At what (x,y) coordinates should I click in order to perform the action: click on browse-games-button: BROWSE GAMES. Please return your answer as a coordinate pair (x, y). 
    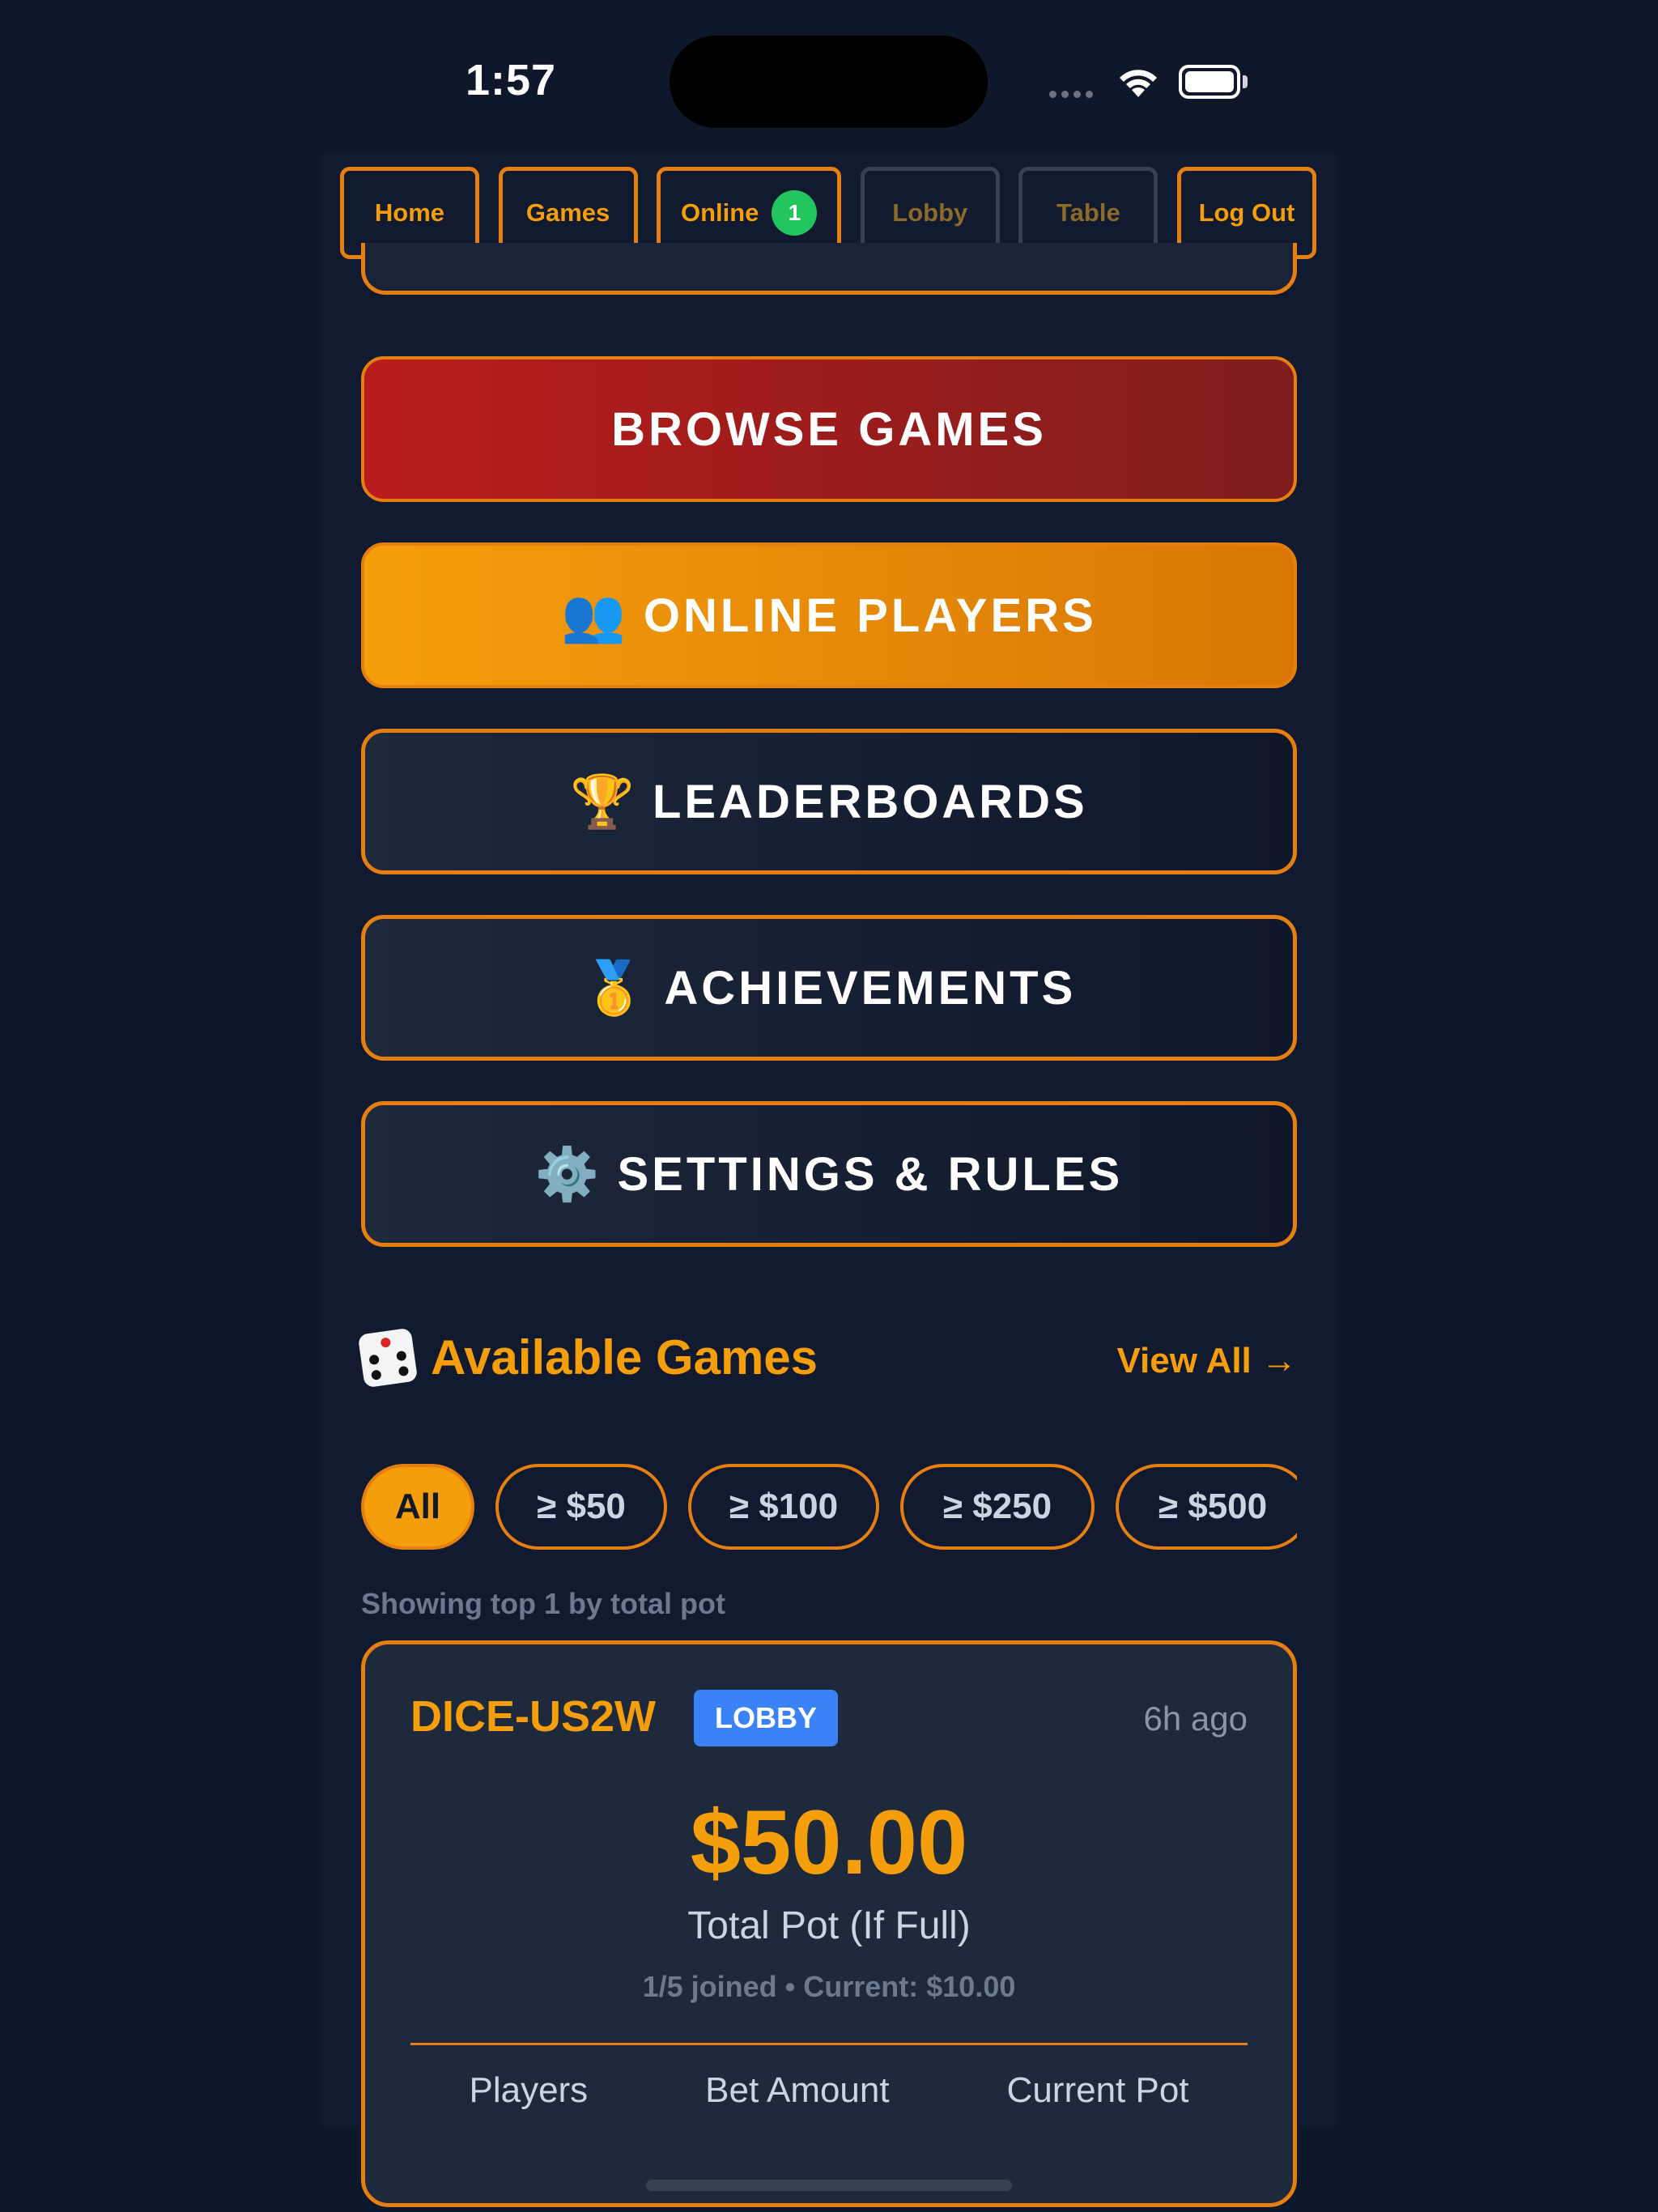
    Looking at the image, I should click on (829, 429).